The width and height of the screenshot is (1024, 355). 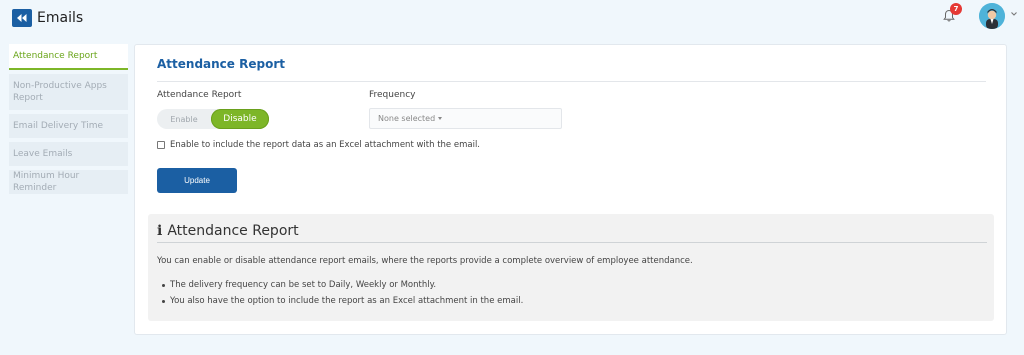 What do you see at coordinates (68, 154) in the screenshot?
I see `sidebar-item-leave-emails: Leave Emails` at bounding box center [68, 154].